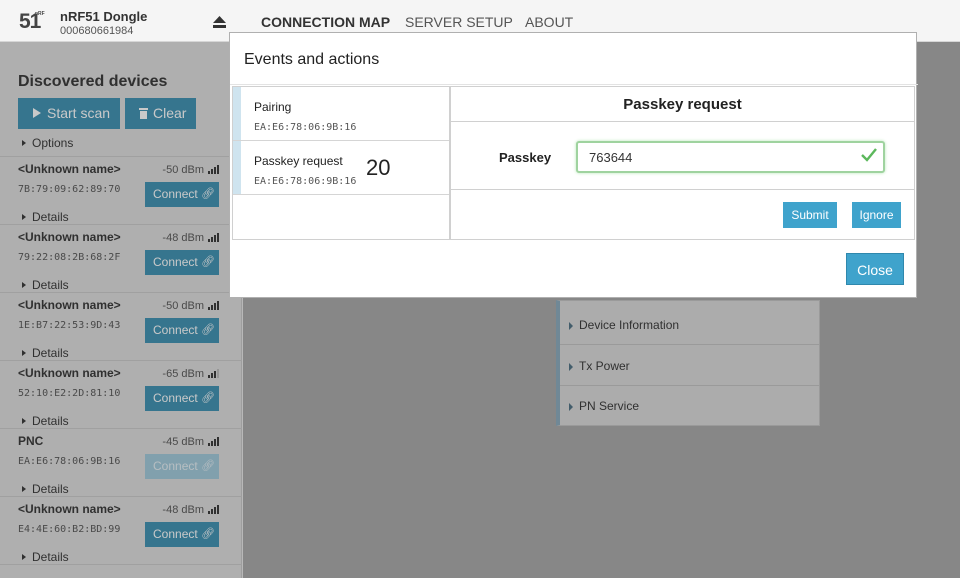 The height and width of the screenshot is (578, 960). What do you see at coordinates (325, 22) in the screenshot?
I see `nav-connection-map: CONNECTION MAP` at bounding box center [325, 22].